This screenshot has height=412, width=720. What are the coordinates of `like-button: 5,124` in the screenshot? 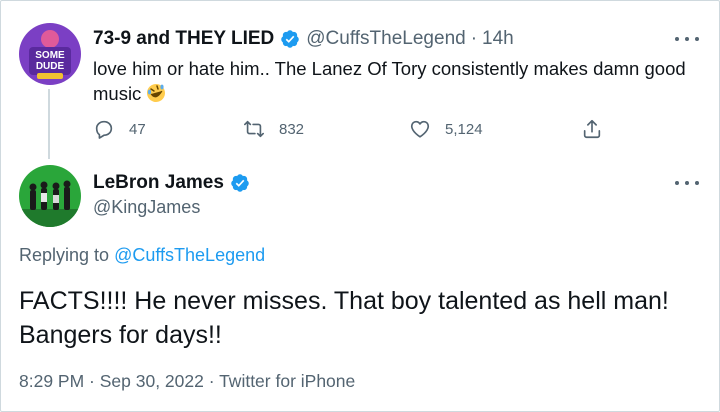 It's located at (446, 129).